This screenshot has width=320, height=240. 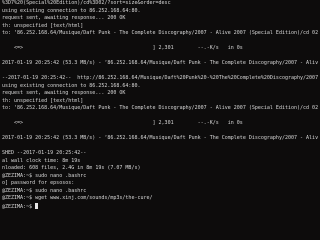 What do you see at coordinates (19, 206) in the screenshot?
I see `prompt-text: @ZEZIMA:~$` at bounding box center [19, 206].